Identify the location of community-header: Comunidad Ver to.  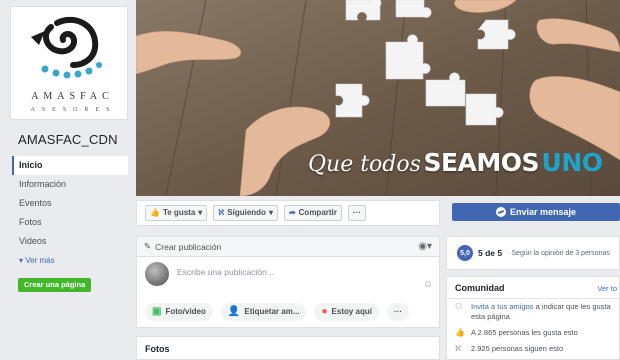
(533, 288).